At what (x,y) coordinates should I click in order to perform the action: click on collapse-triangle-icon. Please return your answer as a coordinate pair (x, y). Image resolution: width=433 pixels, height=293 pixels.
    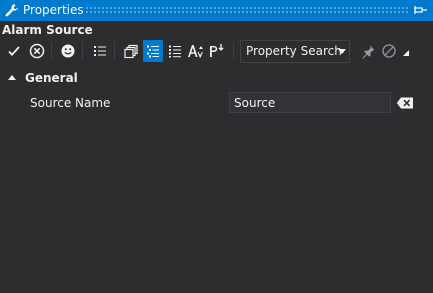
    Looking at the image, I should click on (12, 77).